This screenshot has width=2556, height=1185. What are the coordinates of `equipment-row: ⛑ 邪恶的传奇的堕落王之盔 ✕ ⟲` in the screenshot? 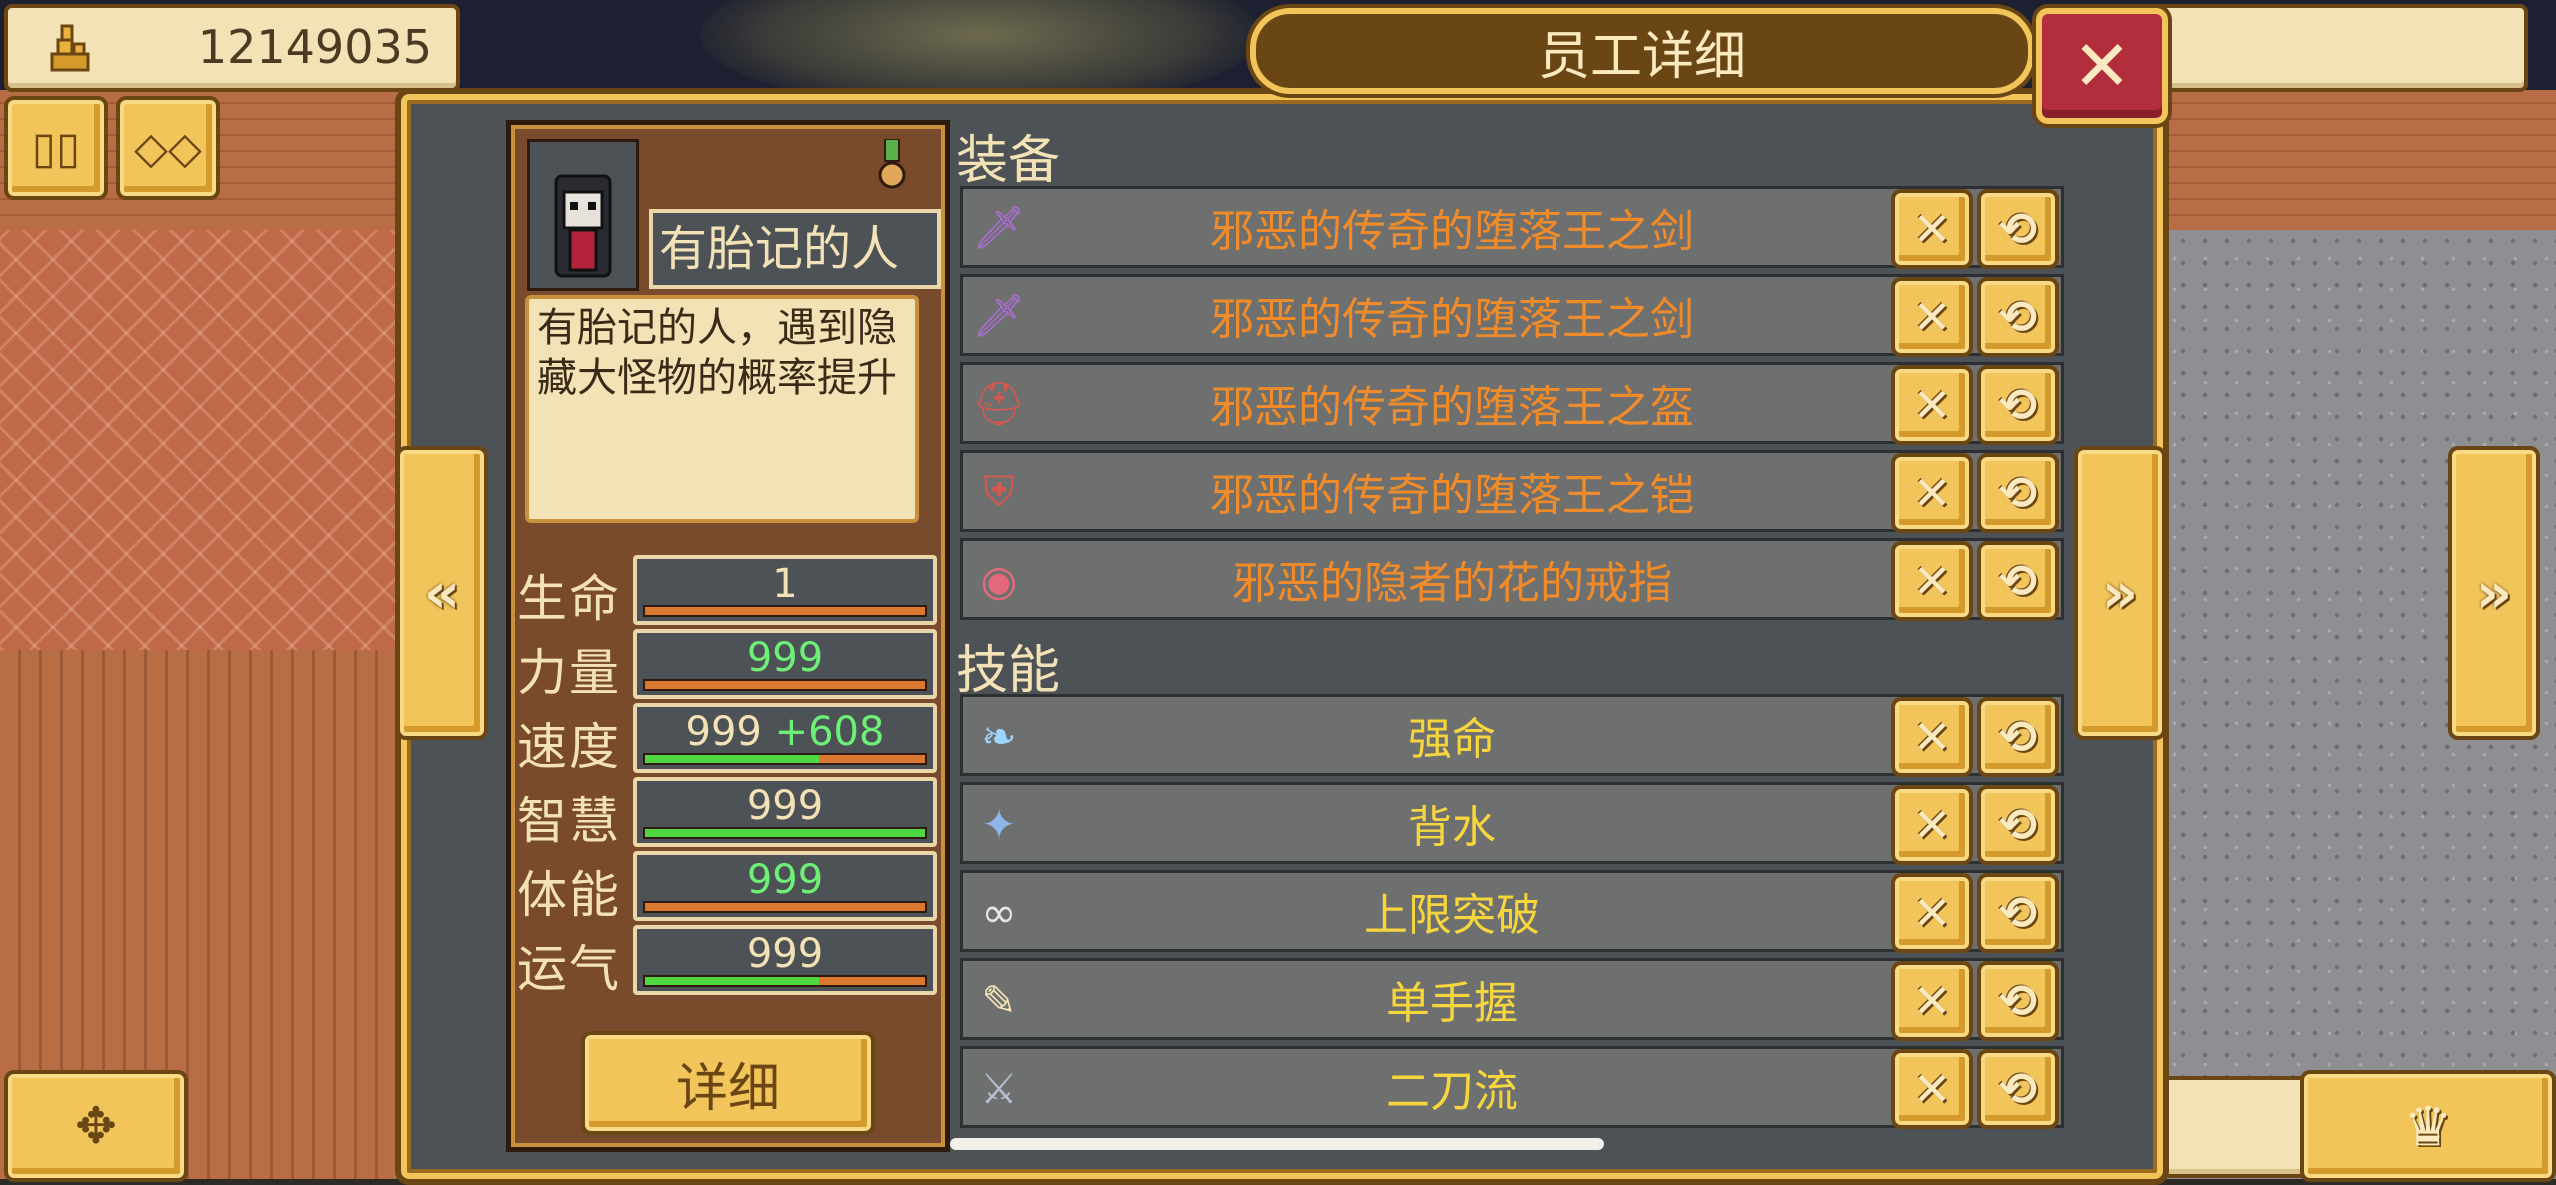 It's located at (1512, 403).